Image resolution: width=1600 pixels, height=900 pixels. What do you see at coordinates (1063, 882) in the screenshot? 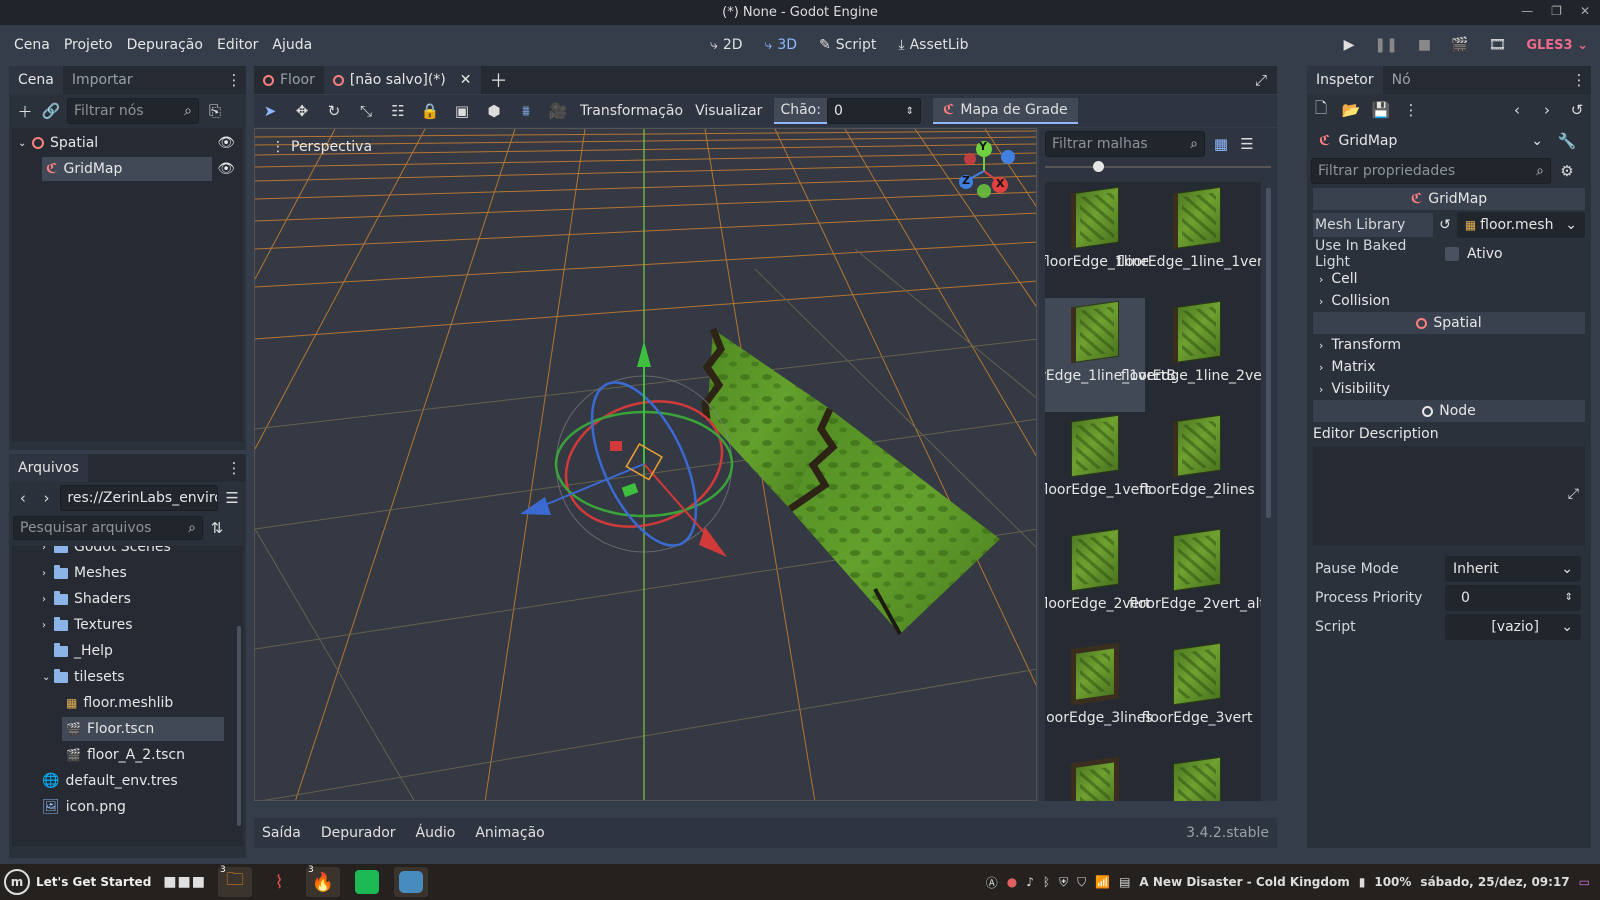
I see `shield-icon: ⛨` at bounding box center [1063, 882].